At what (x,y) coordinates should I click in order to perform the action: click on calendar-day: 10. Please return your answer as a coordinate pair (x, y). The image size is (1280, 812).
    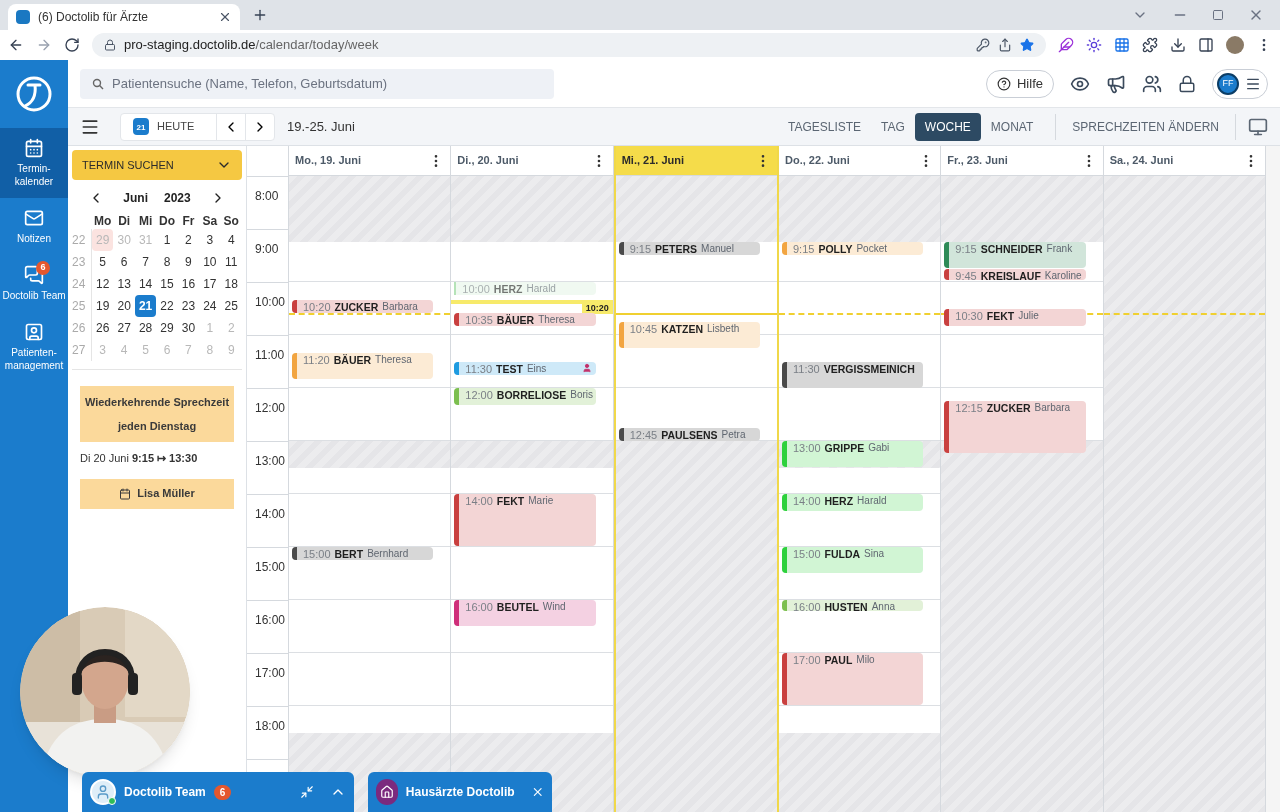
    Looking at the image, I should click on (210, 262).